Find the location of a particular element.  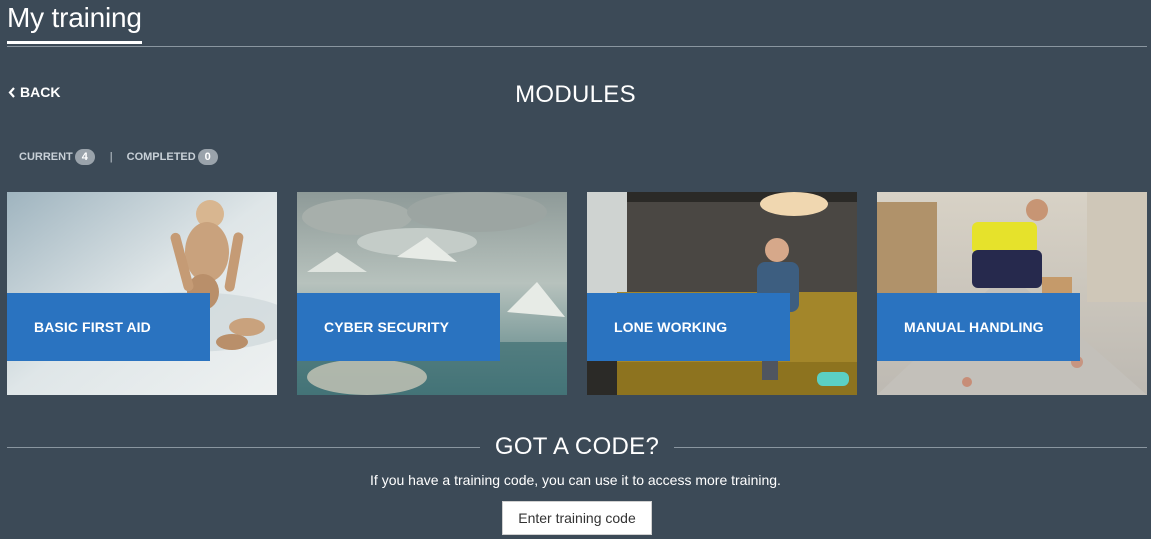

module-card-lone-working: LONE WORKING is located at coordinates (722, 293).